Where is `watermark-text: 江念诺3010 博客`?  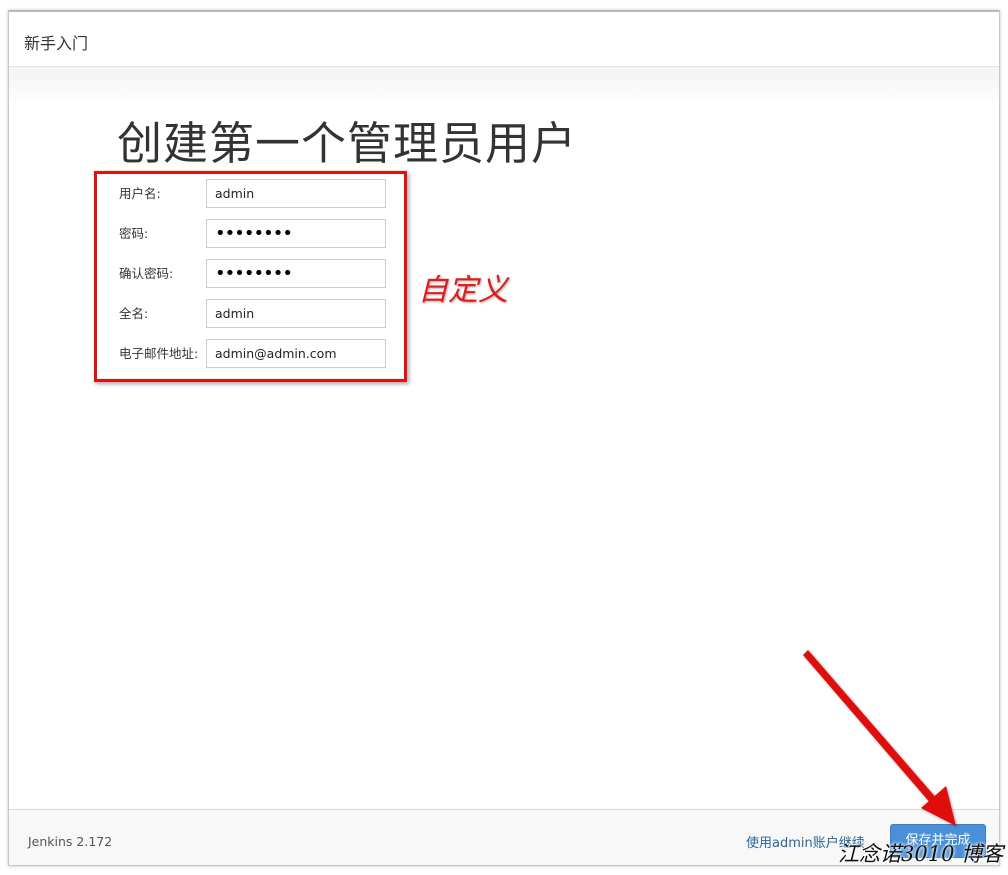
watermark-text: 江念诺3010 博客 is located at coordinates (921, 854).